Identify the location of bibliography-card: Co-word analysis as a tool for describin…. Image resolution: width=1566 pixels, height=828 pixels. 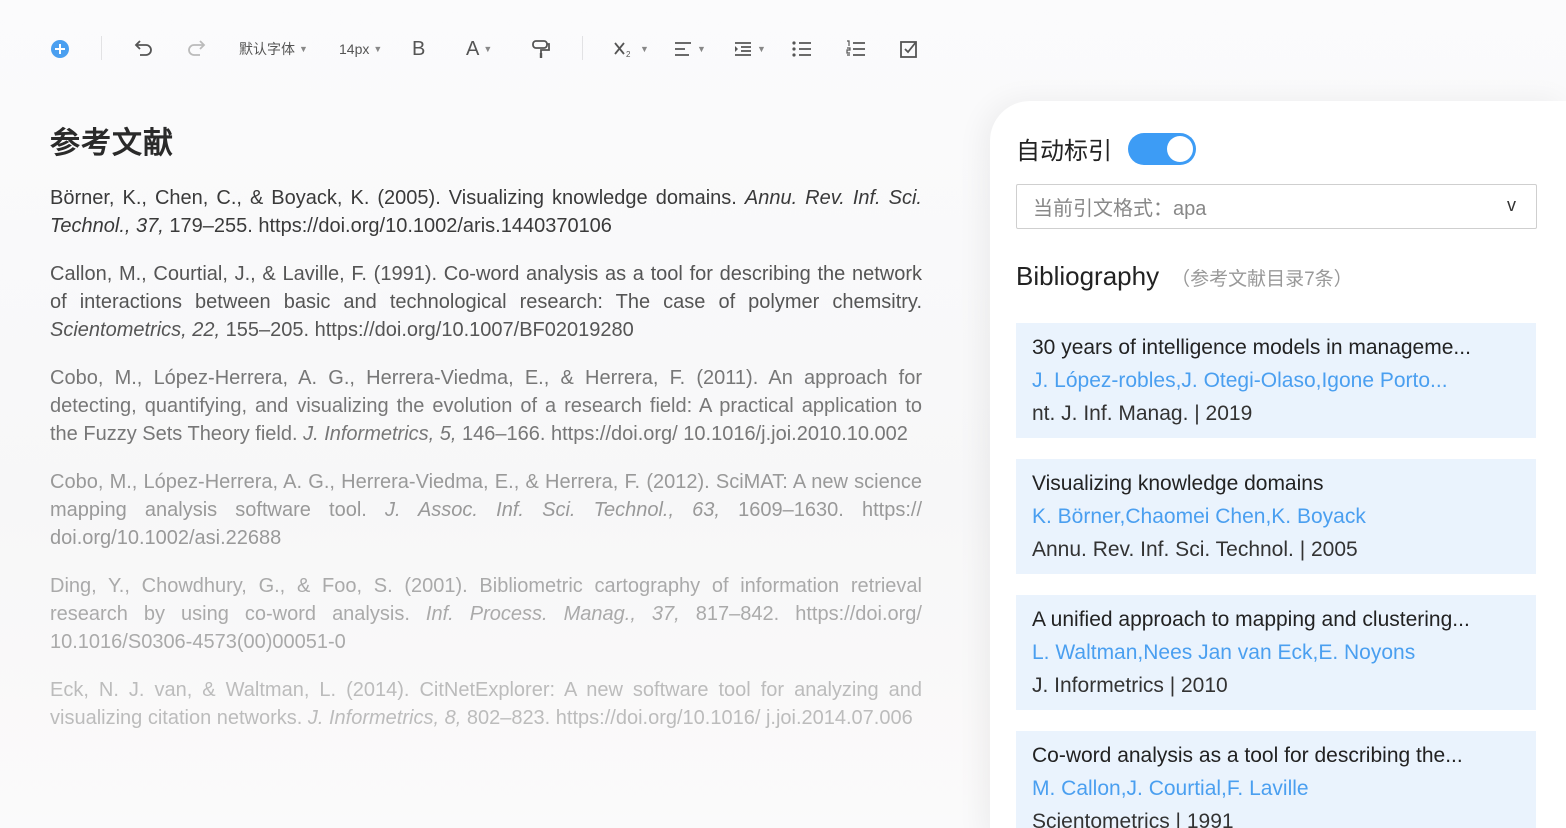
(1276, 779).